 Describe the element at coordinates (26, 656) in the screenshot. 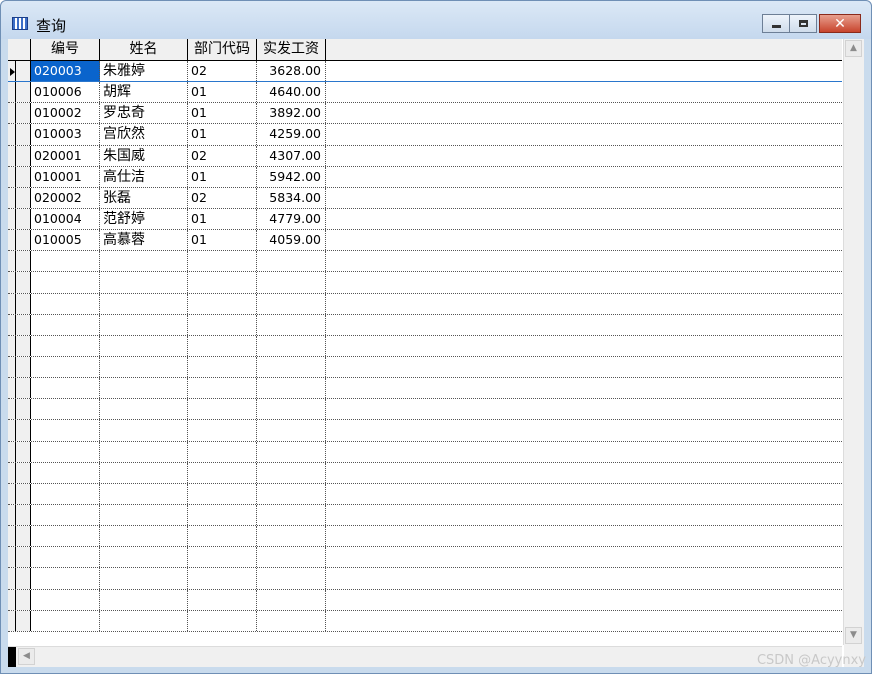

I see `scroll-left-icon: ◀` at that location.